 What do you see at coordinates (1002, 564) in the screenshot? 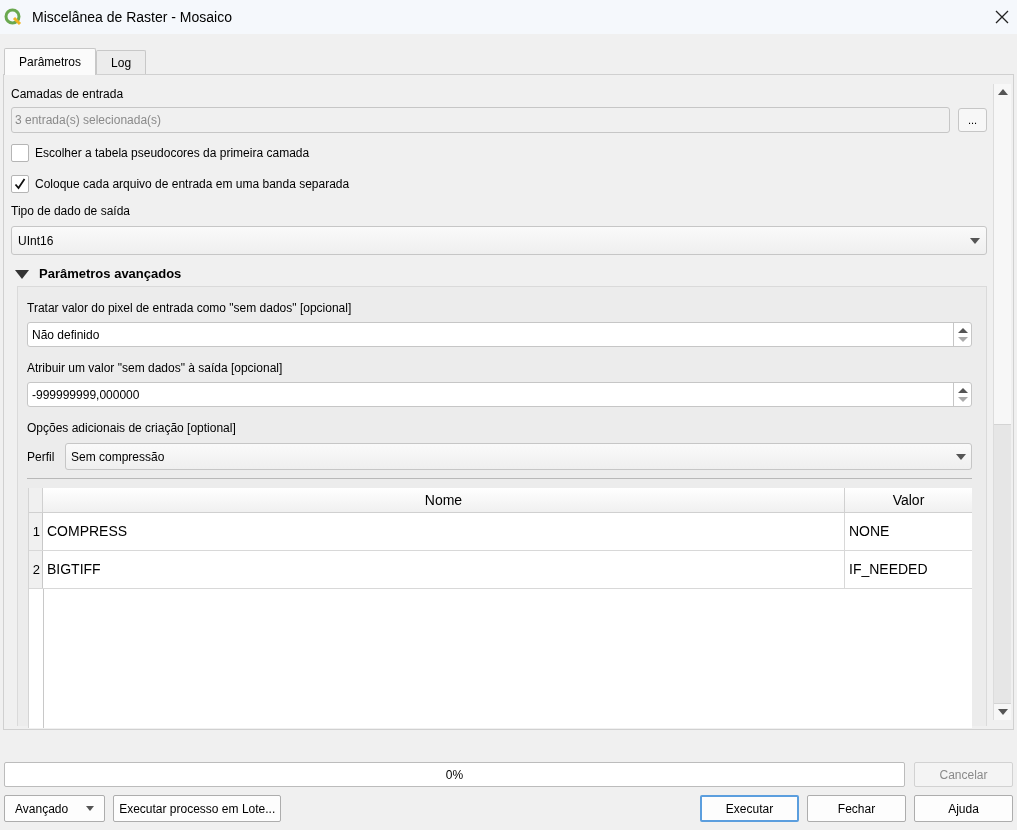
I see `scrollbar-thumb` at bounding box center [1002, 564].